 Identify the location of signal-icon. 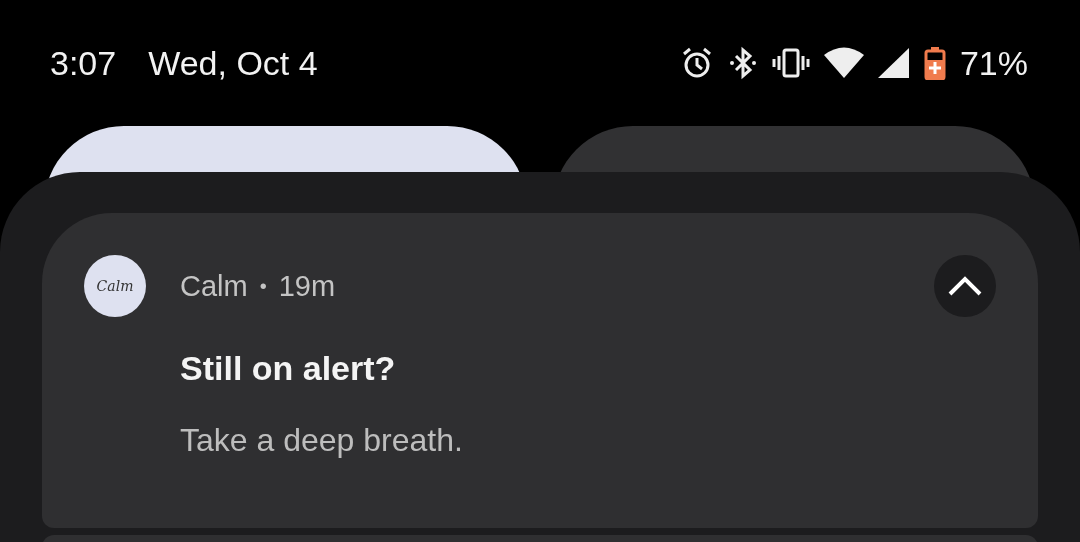
(893, 63).